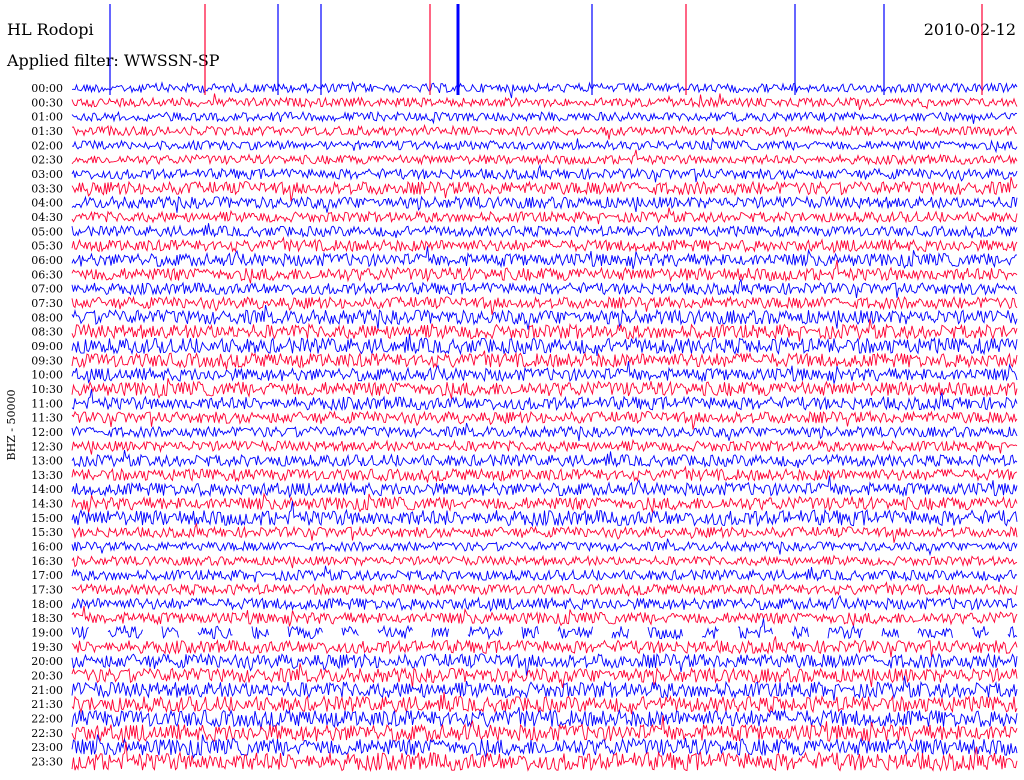 The width and height of the screenshot is (1024, 780). Describe the element at coordinates (47, 575) in the screenshot. I see `row-time-label: 17:00` at that location.